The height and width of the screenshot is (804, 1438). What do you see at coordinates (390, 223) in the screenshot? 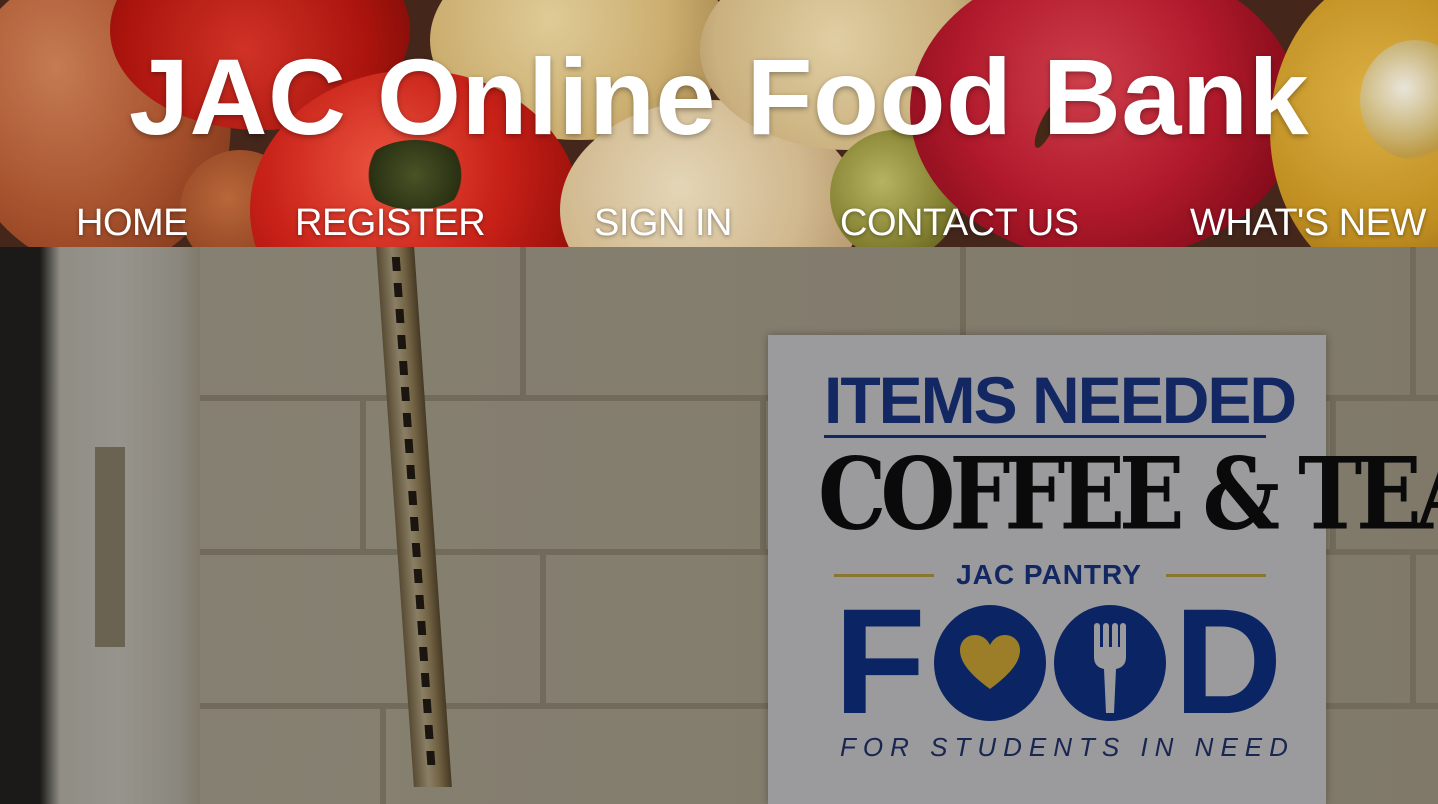
I see `nav-link-register: REGISTER` at bounding box center [390, 223].